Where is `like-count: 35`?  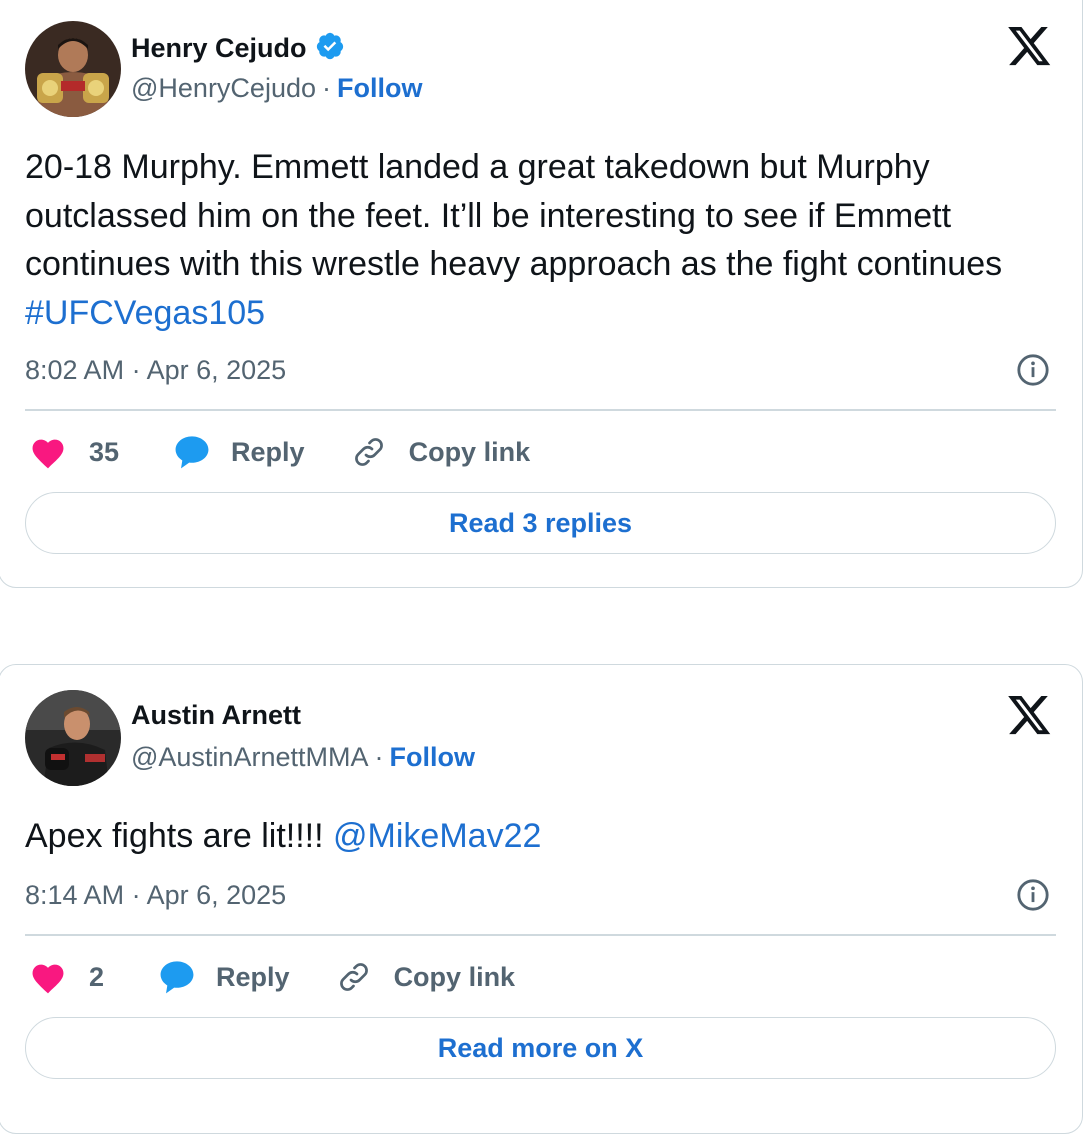
like-count: 35 is located at coordinates (104, 451).